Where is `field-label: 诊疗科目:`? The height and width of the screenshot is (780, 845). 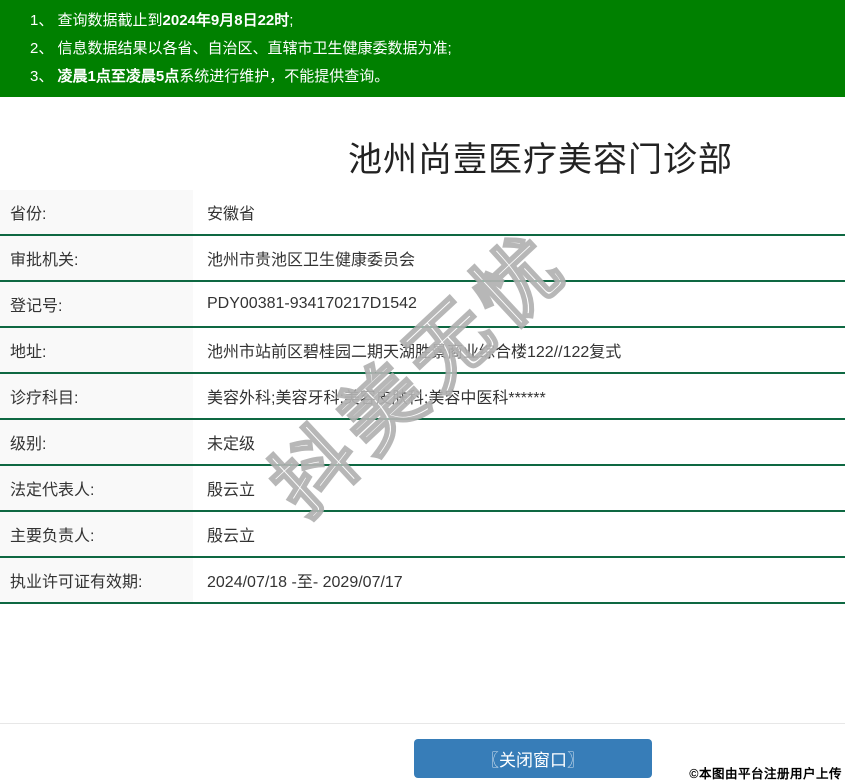
field-label: 诊疗科目: is located at coordinates (96, 396).